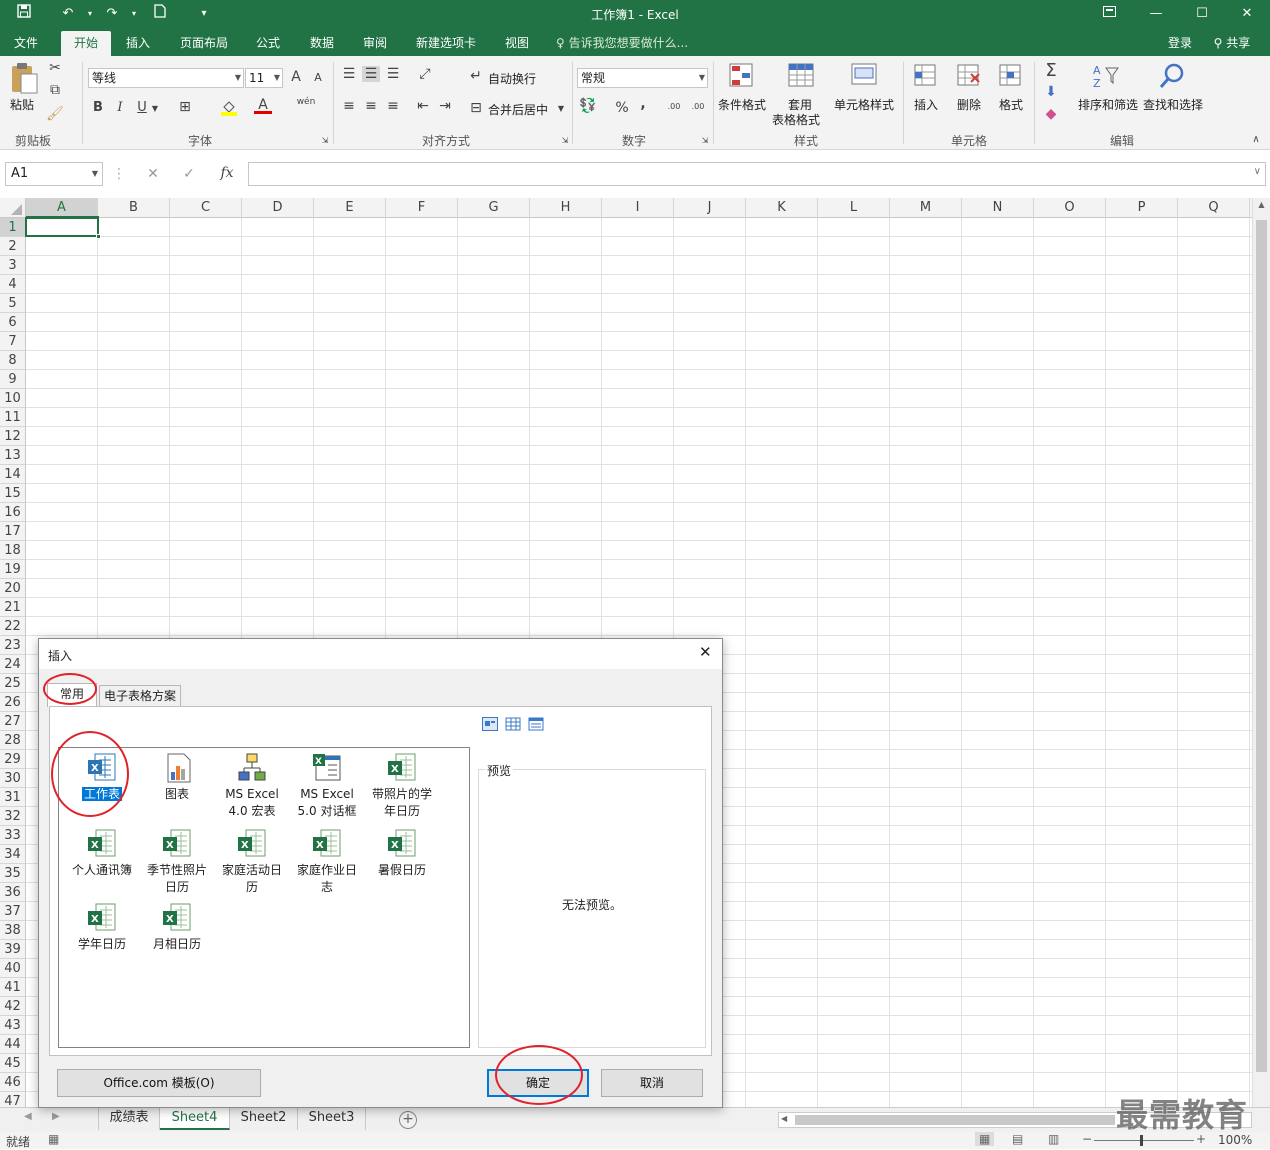  What do you see at coordinates (26, 43) in the screenshot?
I see `tab-file: 文件` at bounding box center [26, 43].